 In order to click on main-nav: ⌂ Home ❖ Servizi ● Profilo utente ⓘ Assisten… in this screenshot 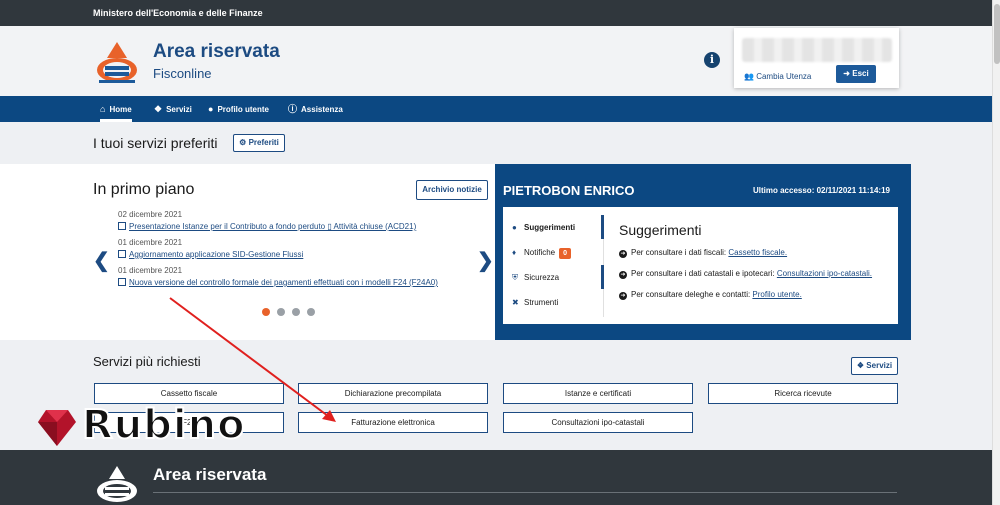, I will do `click(496, 109)`.